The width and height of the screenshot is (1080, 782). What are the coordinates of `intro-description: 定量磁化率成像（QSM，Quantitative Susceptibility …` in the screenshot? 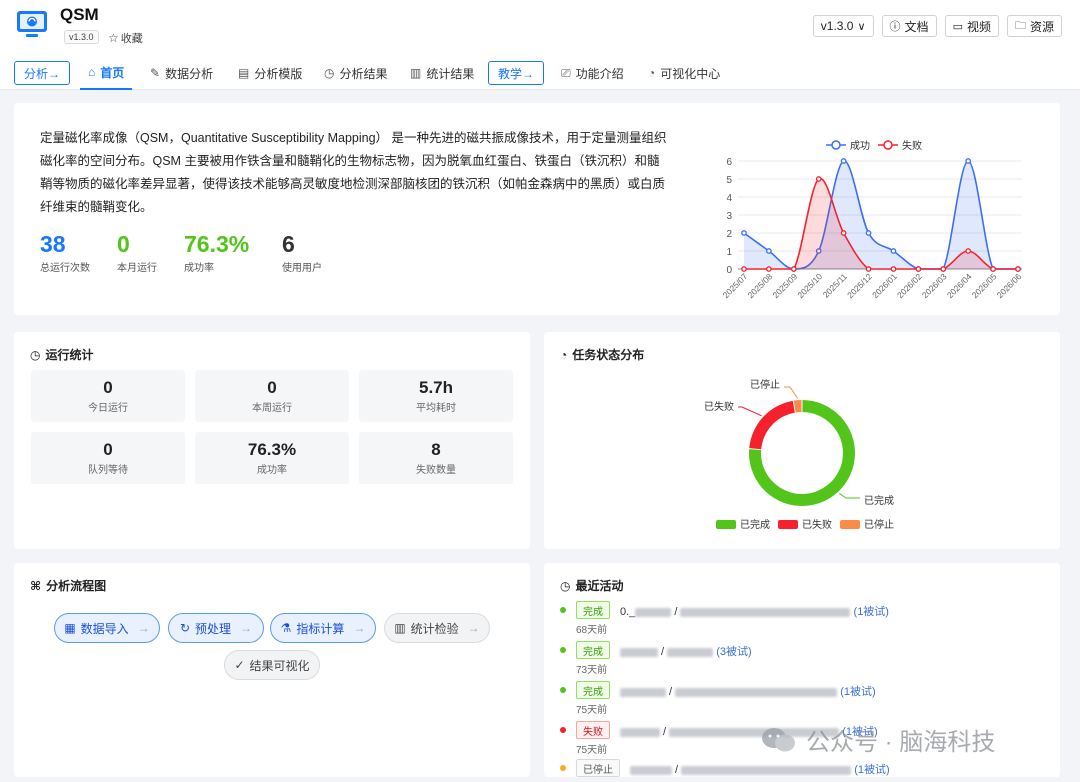 It's located at (353, 172).